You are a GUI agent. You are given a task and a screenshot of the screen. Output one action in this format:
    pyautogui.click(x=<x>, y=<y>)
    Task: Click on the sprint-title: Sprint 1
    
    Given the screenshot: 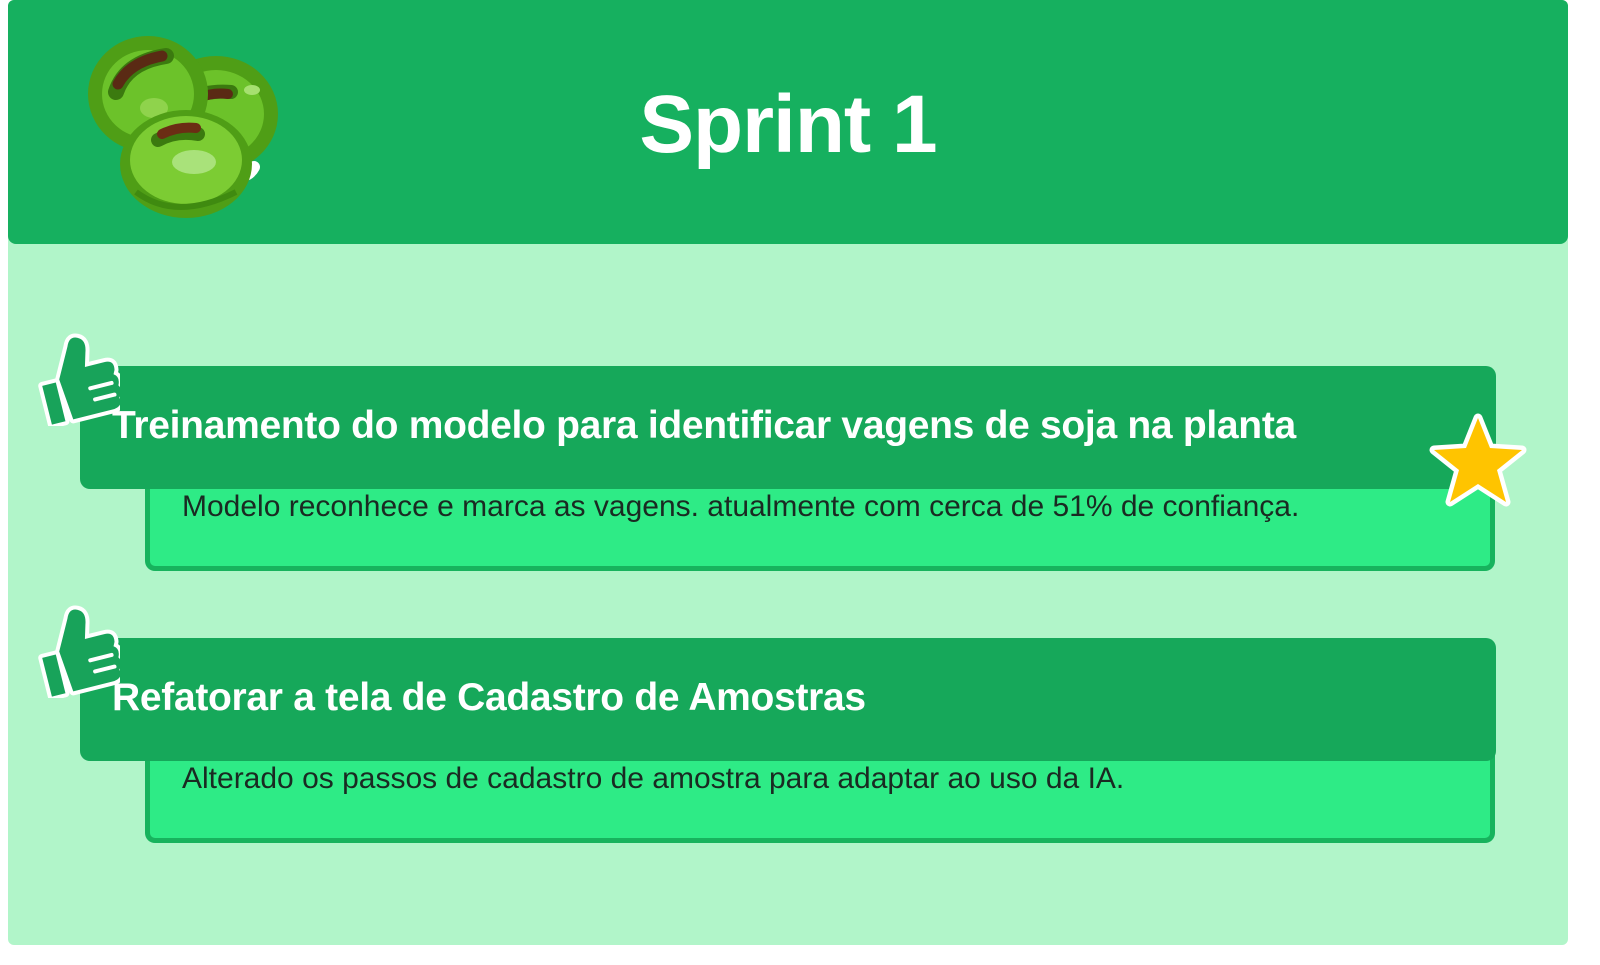 What is the action you would take?
    pyautogui.click(x=788, y=124)
    